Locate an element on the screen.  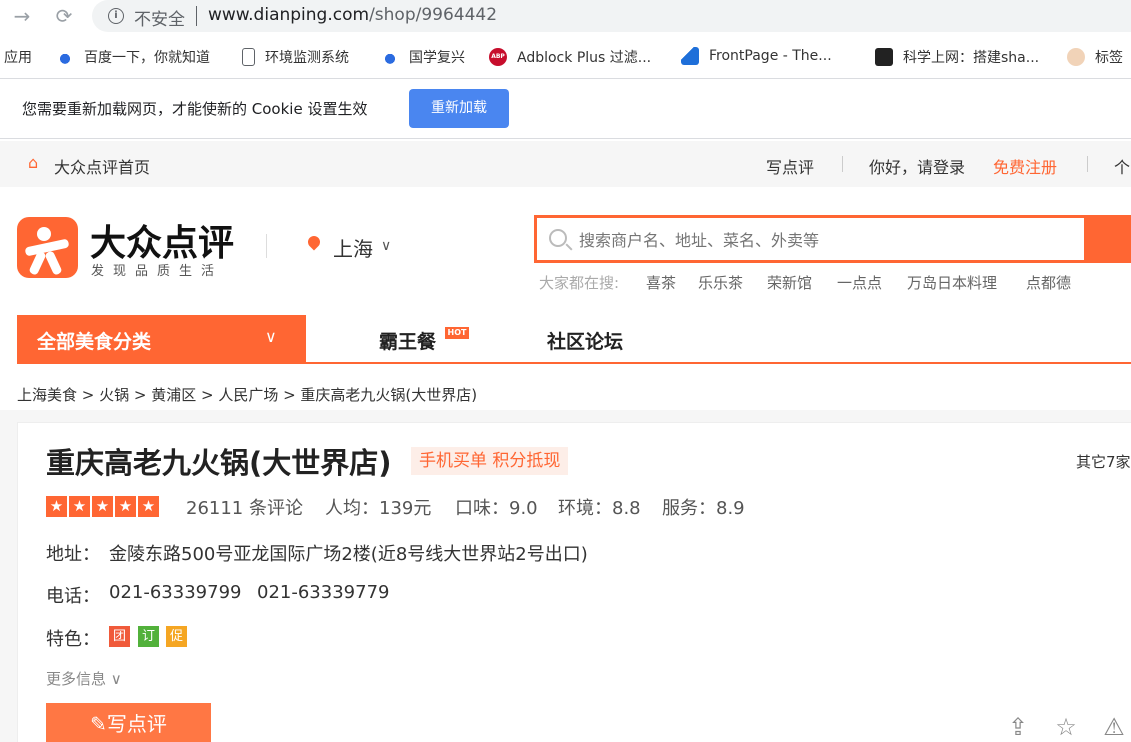
hot-search-item: 点都德 is located at coordinates (1048, 282).